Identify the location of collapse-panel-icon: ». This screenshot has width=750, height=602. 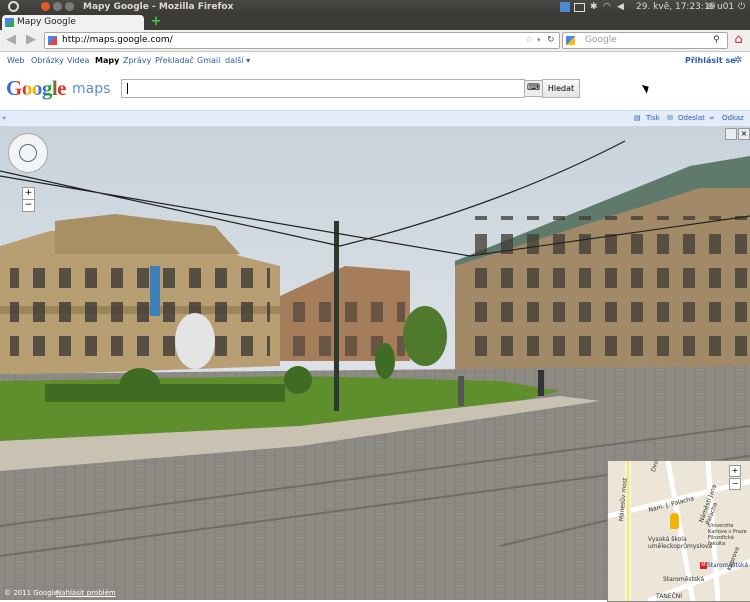
(4, 118).